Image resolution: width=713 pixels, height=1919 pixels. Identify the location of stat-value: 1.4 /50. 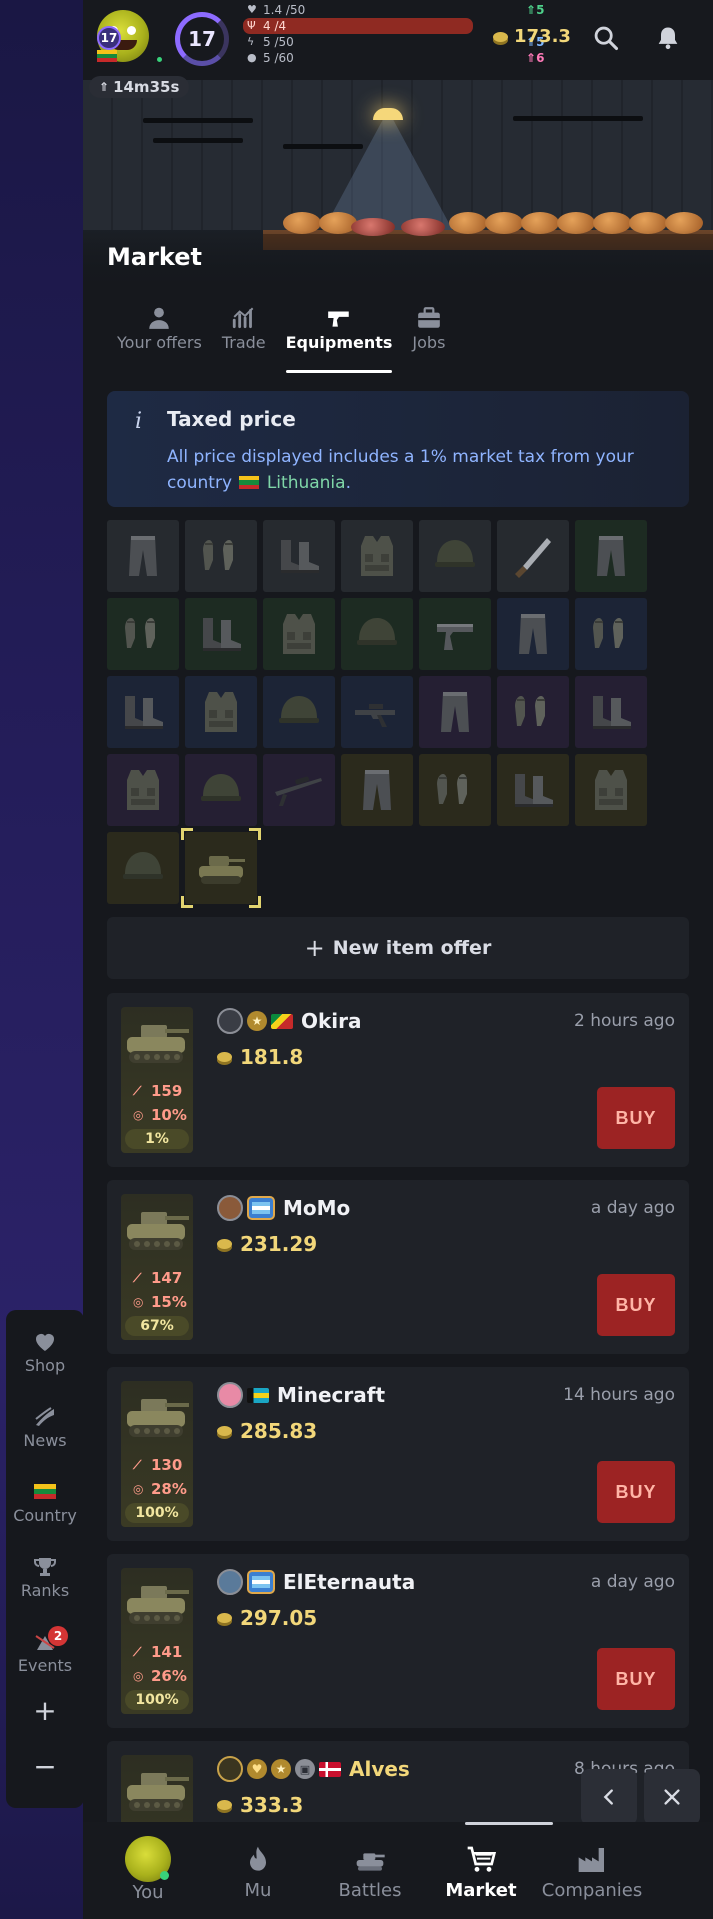
(284, 10).